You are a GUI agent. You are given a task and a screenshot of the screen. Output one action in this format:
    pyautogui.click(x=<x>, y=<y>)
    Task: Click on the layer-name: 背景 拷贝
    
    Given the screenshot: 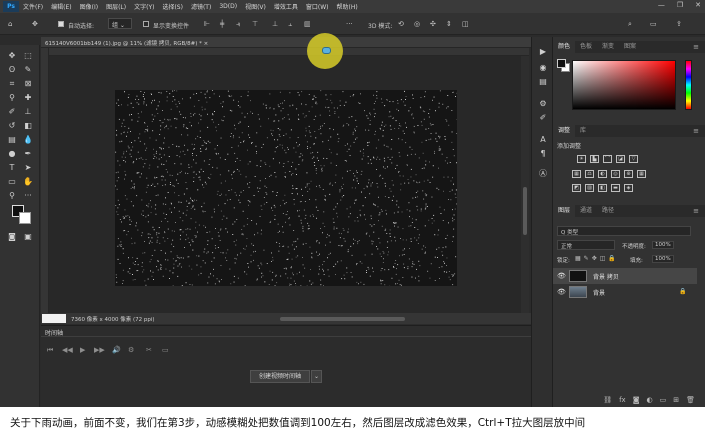 What is the action you would take?
    pyautogui.click(x=606, y=276)
    